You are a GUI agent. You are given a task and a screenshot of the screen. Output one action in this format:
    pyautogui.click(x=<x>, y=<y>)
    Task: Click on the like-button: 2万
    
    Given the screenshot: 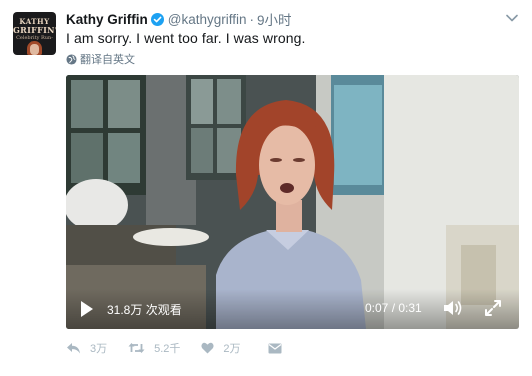 What is the action you would take?
    pyautogui.click(x=221, y=348)
    